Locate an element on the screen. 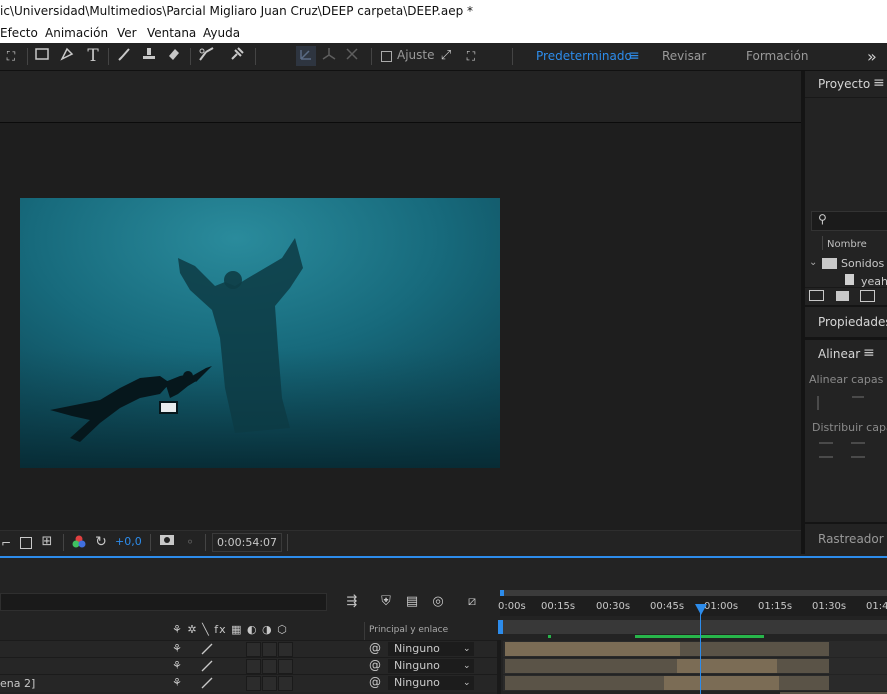 This screenshot has width=887, height=694. project-panel-tab: Proyecto is located at coordinates (844, 84).